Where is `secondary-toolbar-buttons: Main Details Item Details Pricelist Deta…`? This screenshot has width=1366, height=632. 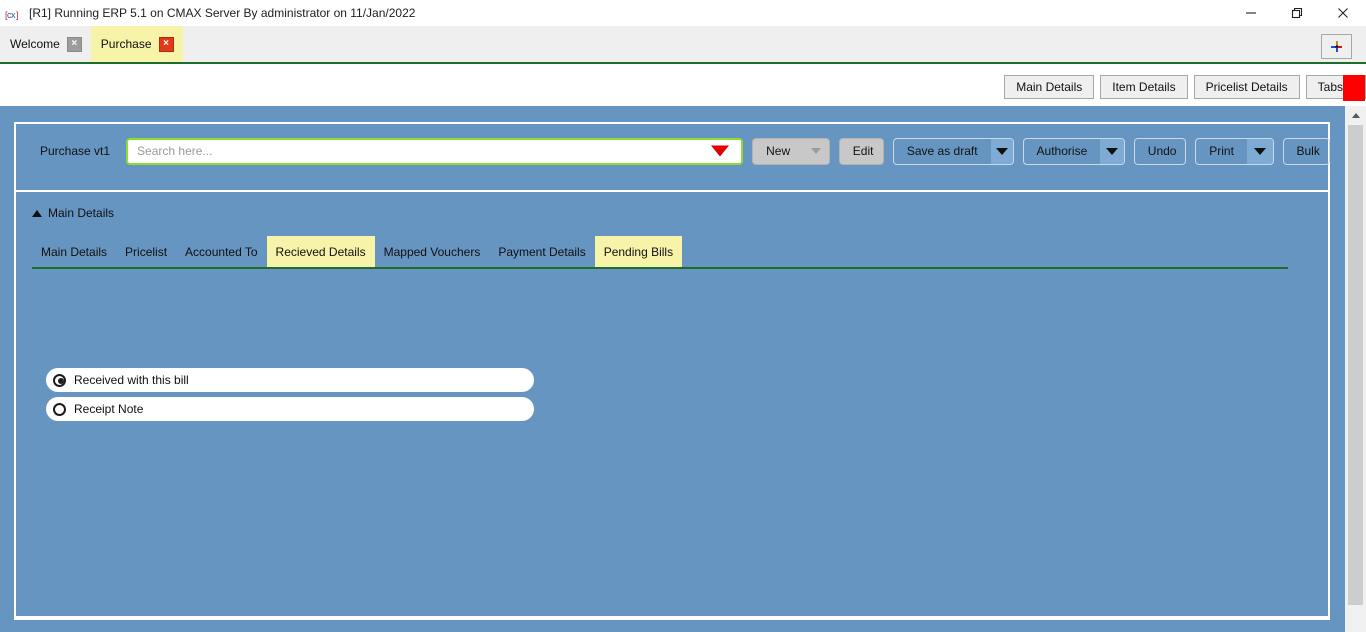
secondary-toolbar-buttons: Main Details Item Details Pricelist Deta… is located at coordinates (1185, 88).